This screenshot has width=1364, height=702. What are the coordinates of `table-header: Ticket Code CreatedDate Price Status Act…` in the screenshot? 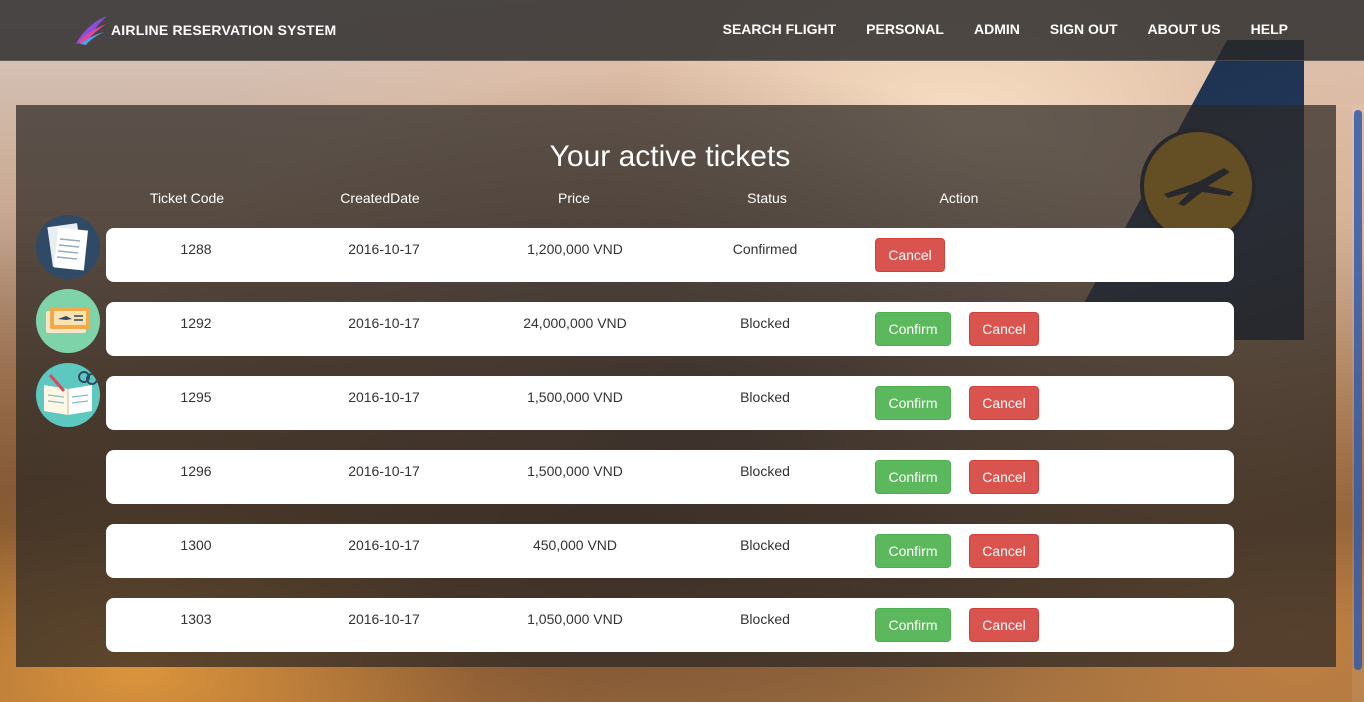 It's located at (670, 200).